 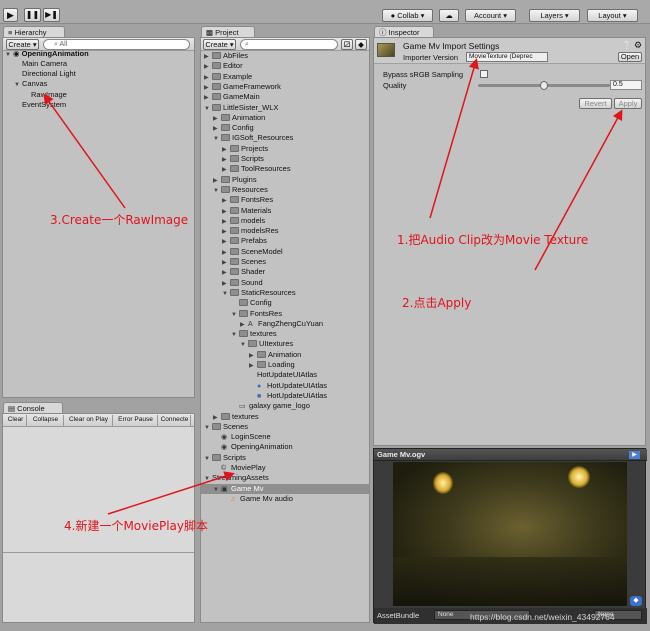 I want to click on arrow-to-apply, so click(x=578, y=190).